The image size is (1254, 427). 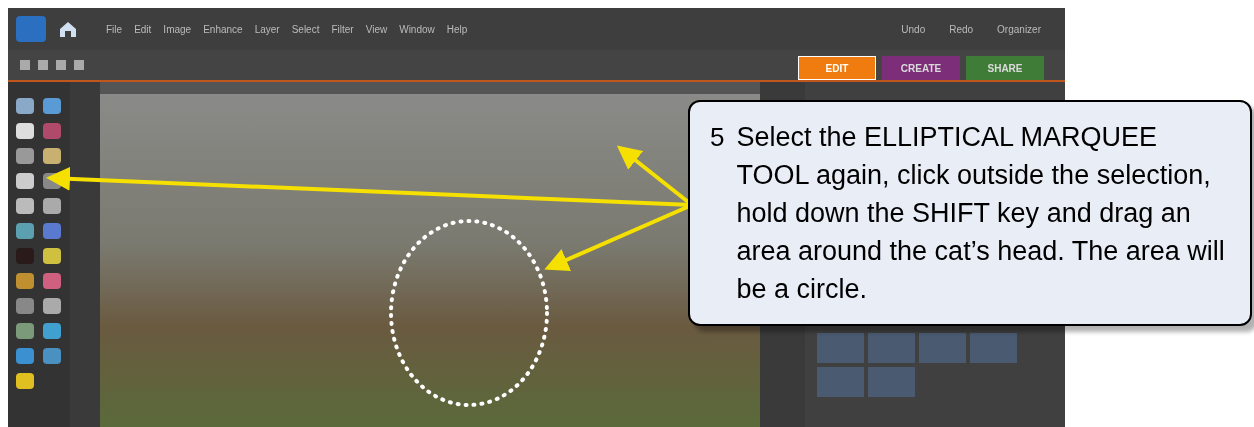 What do you see at coordinates (267, 29) in the screenshot?
I see `menu-item: Layer` at bounding box center [267, 29].